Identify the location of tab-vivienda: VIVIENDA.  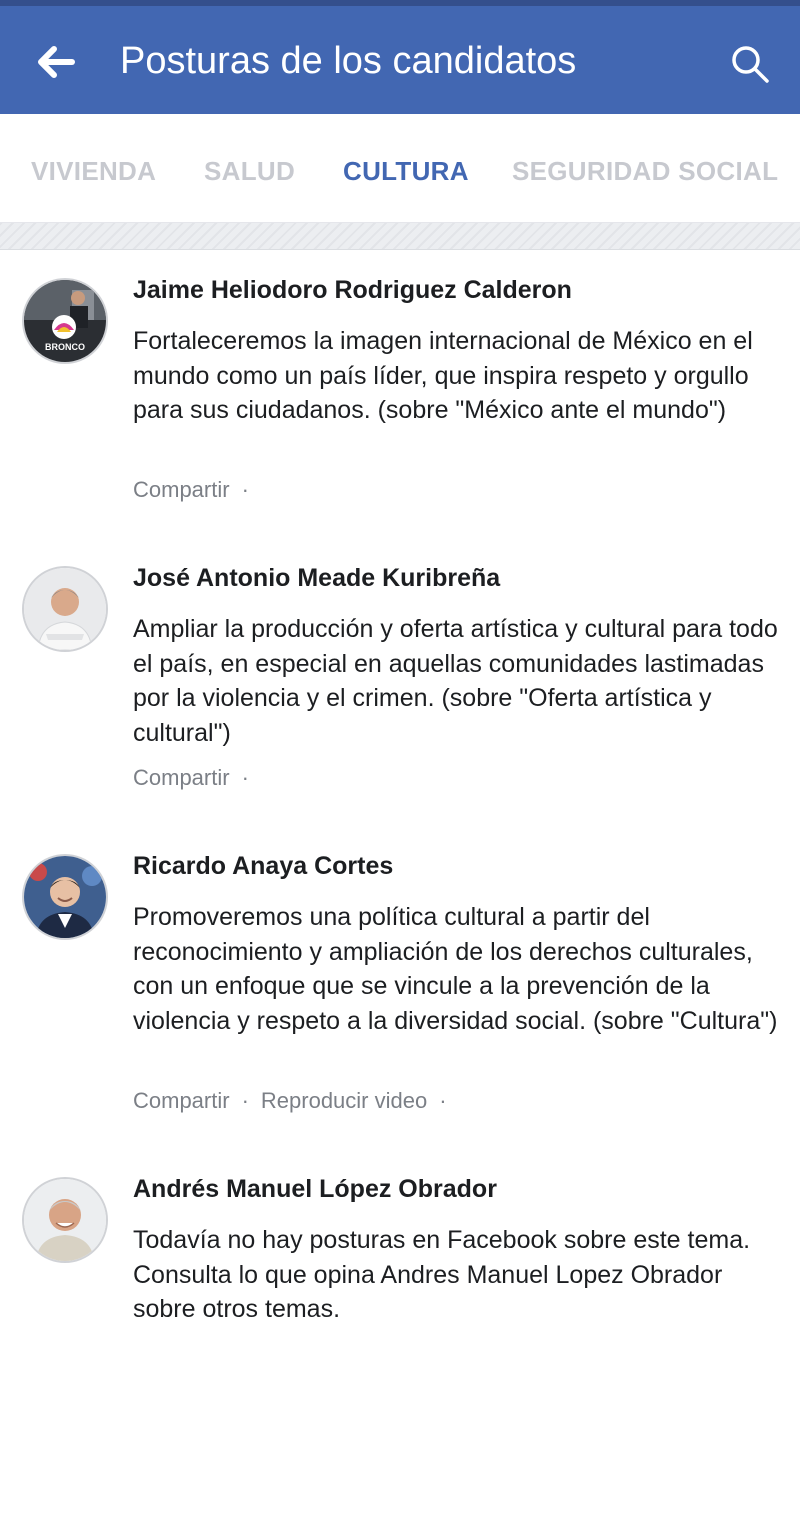
(93, 171).